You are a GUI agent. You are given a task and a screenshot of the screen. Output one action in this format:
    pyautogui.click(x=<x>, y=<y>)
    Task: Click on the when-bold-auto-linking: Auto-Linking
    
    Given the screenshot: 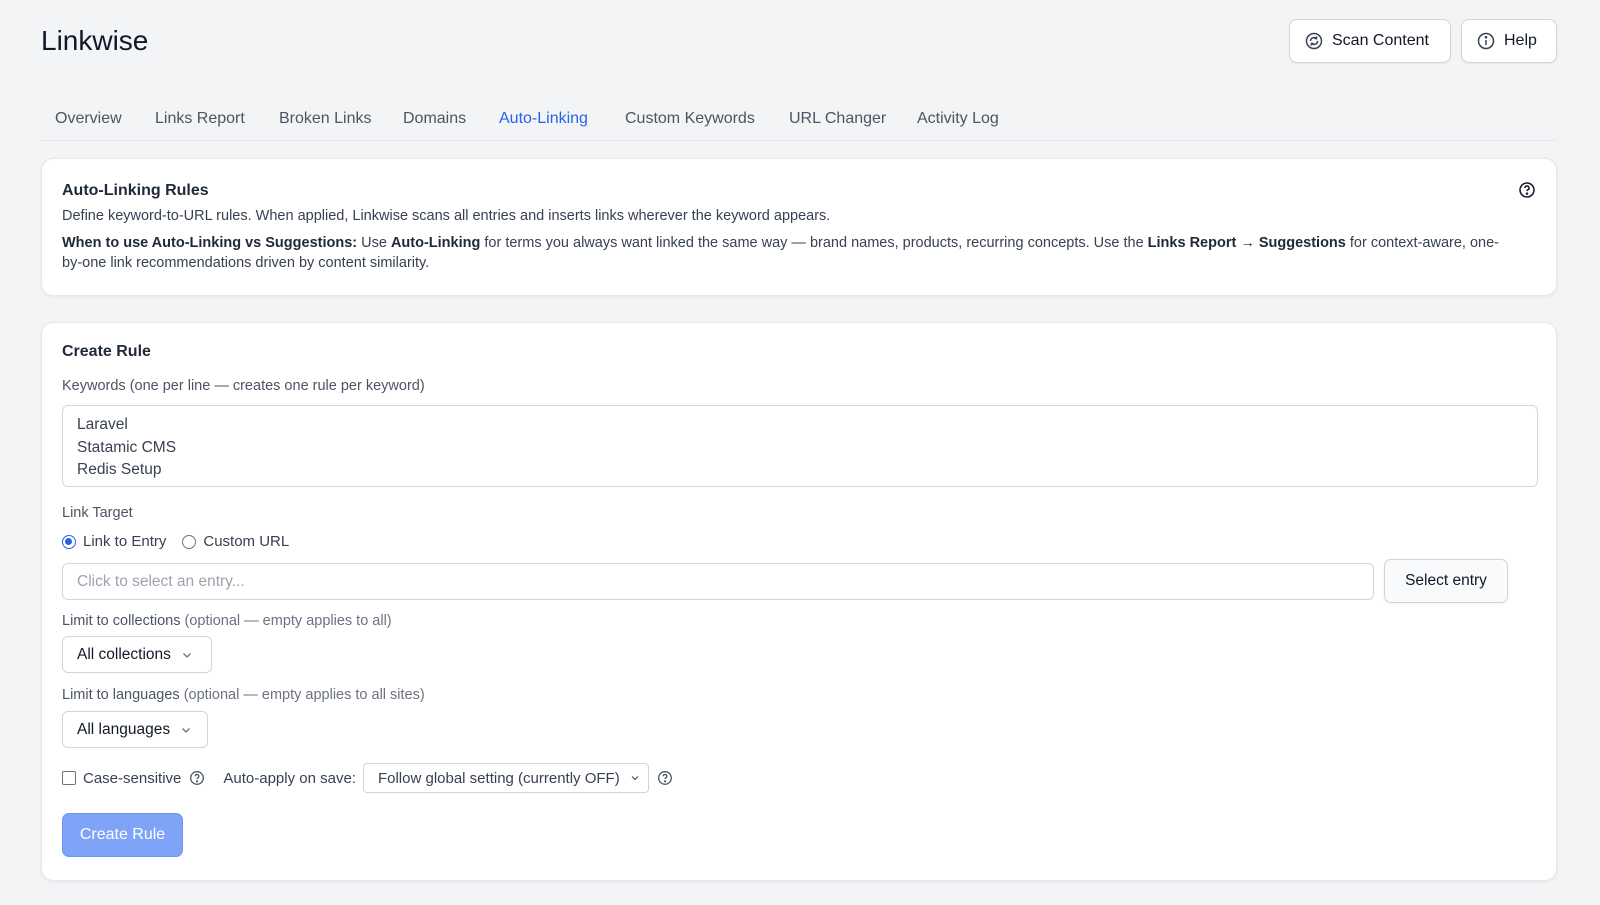 What is the action you would take?
    pyautogui.click(x=435, y=243)
    